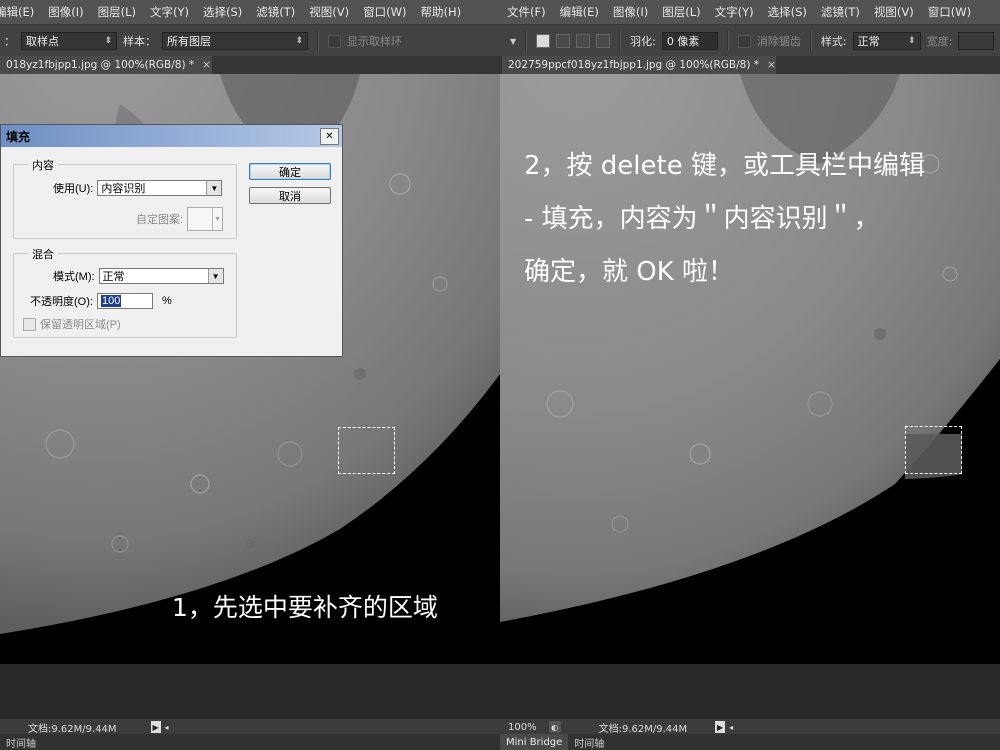  I want to click on panel-dock: Mini Bridge 时间轴, so click(750, 742).